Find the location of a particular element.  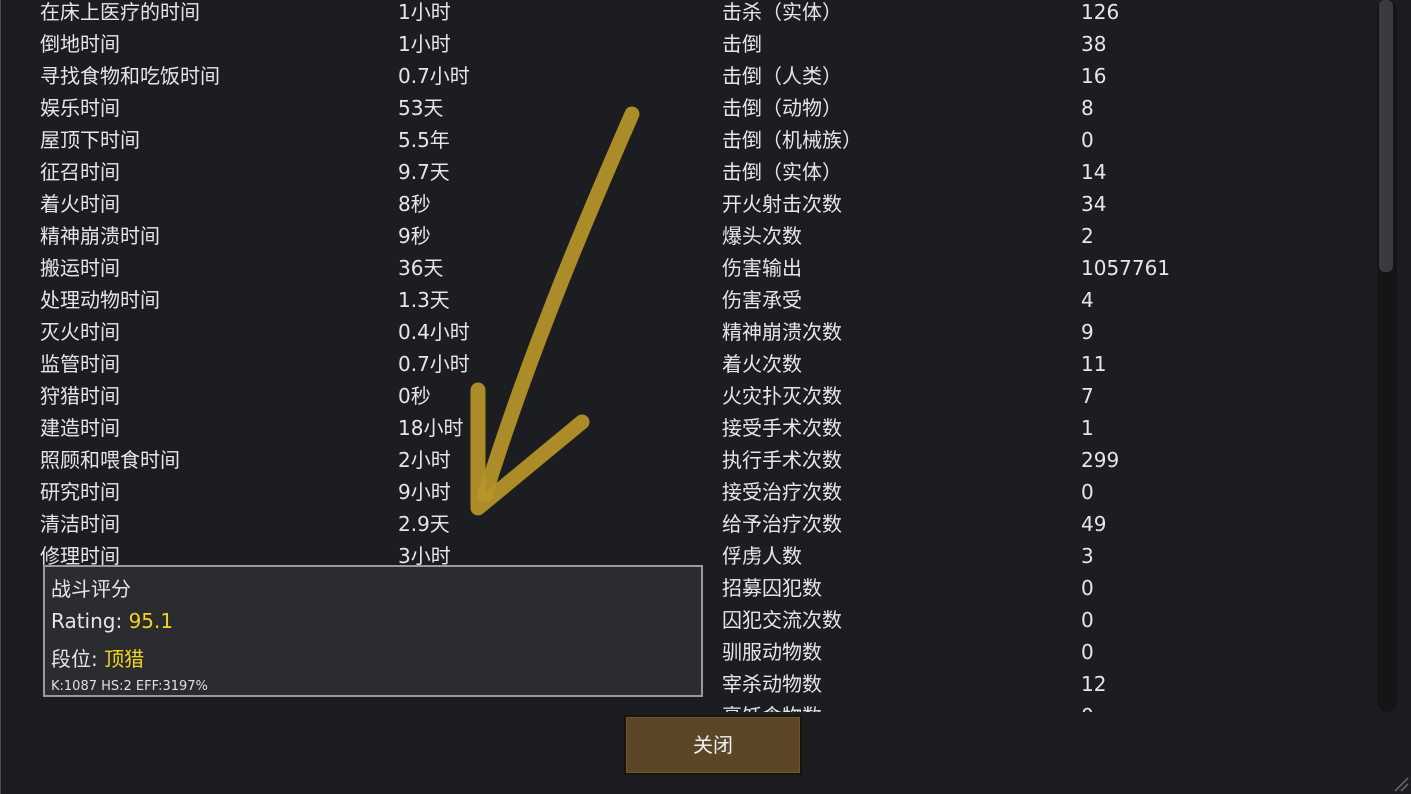

stat-value: 8秒 is located at coordinates (414, 204).